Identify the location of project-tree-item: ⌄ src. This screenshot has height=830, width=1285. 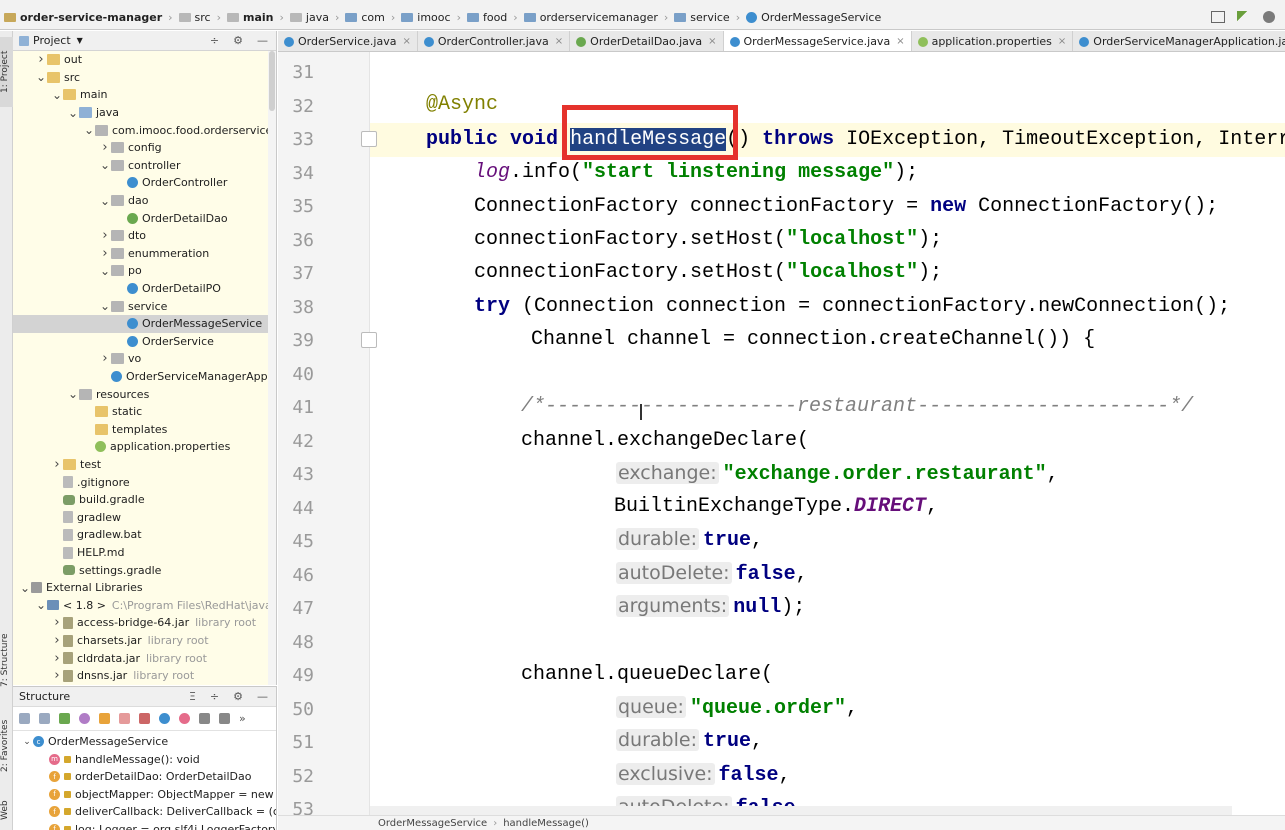
(46, 78).